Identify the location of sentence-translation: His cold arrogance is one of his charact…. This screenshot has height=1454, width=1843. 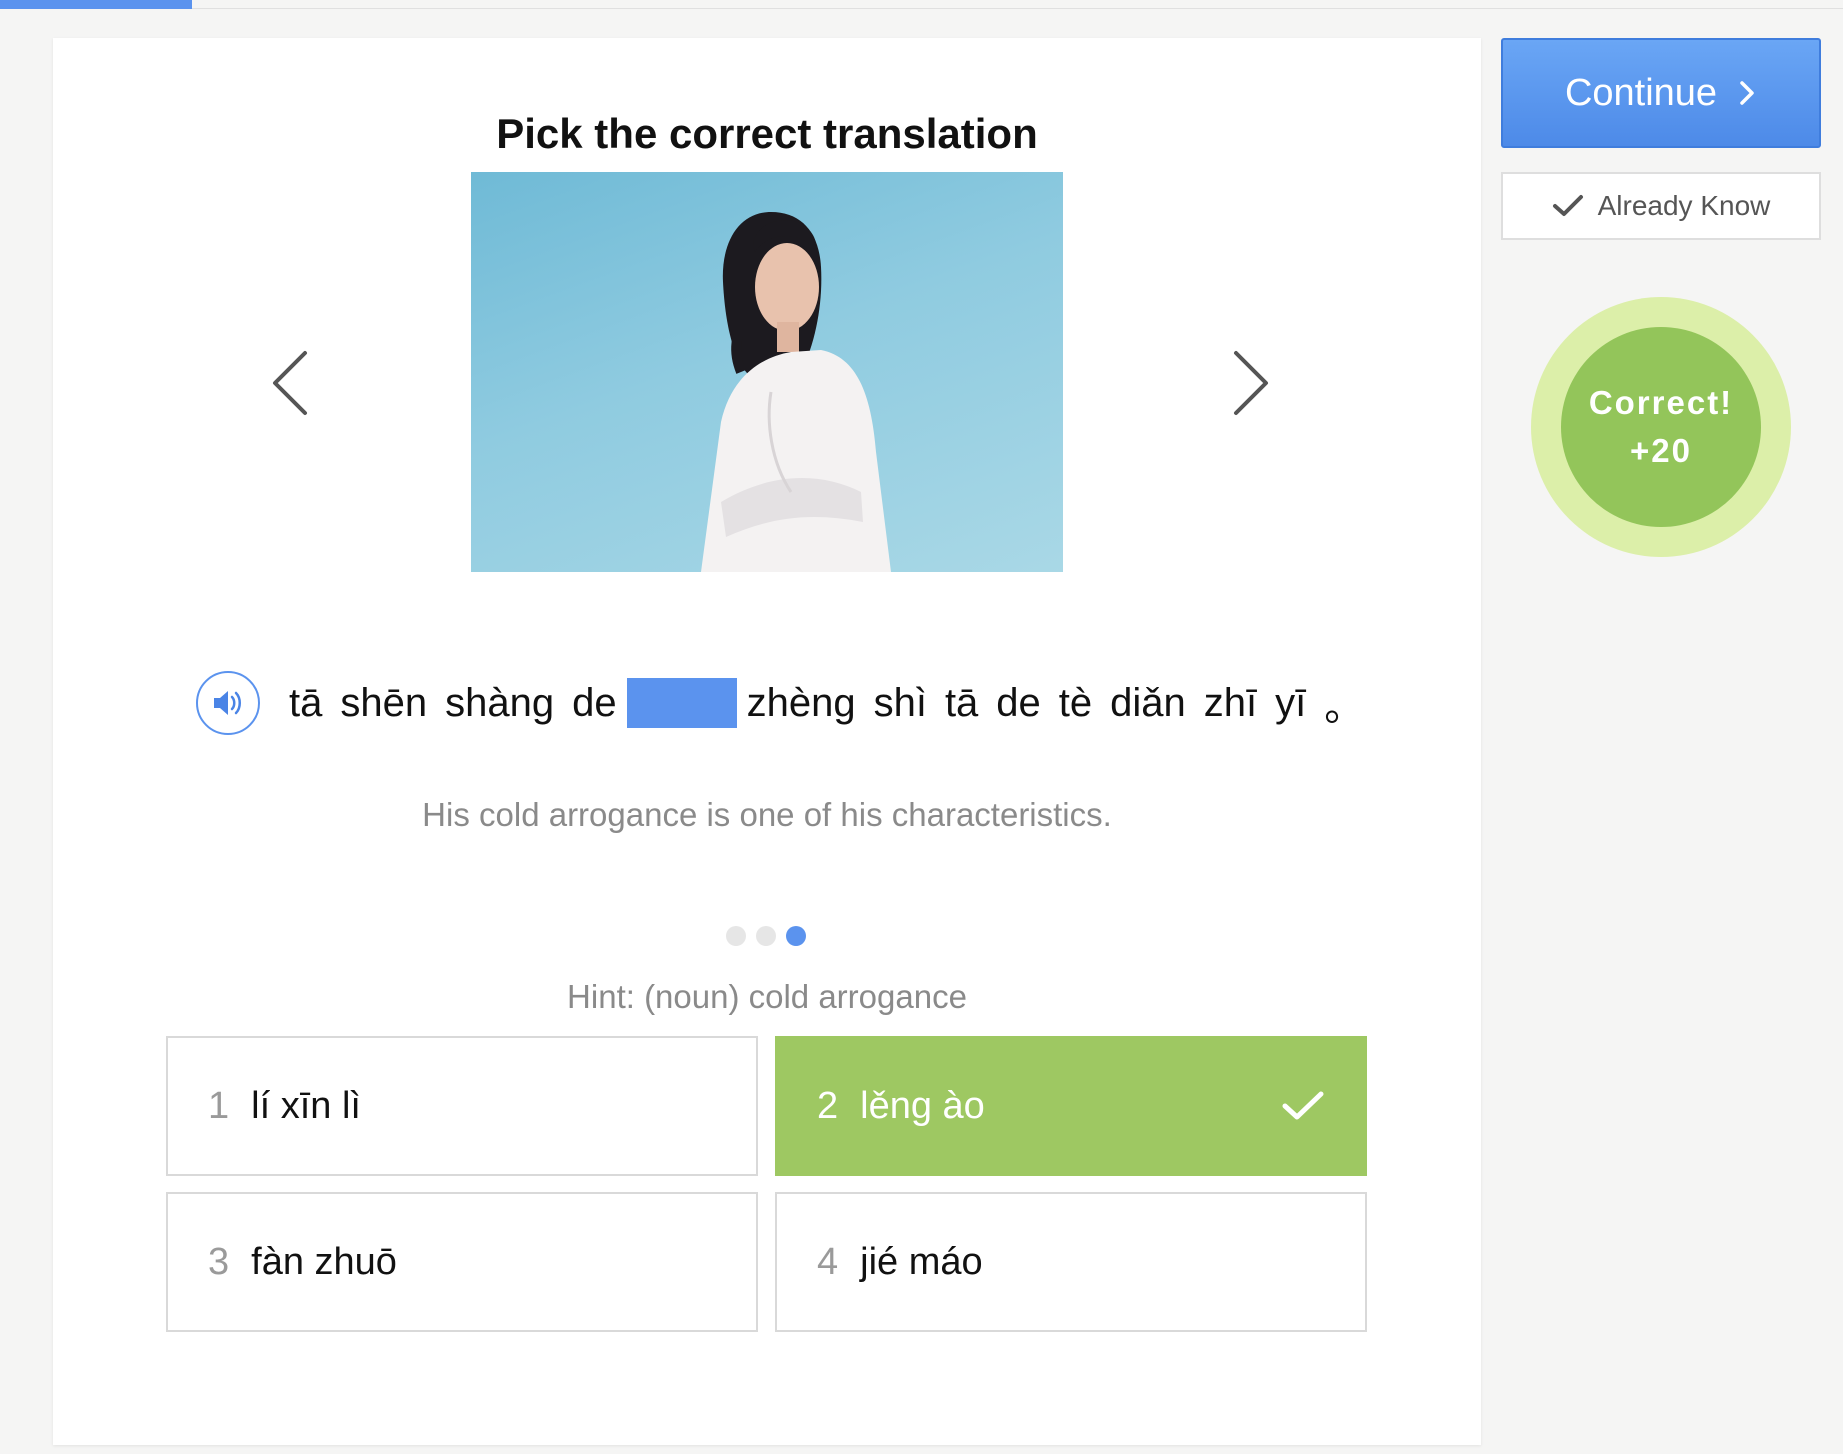
(767, 814).